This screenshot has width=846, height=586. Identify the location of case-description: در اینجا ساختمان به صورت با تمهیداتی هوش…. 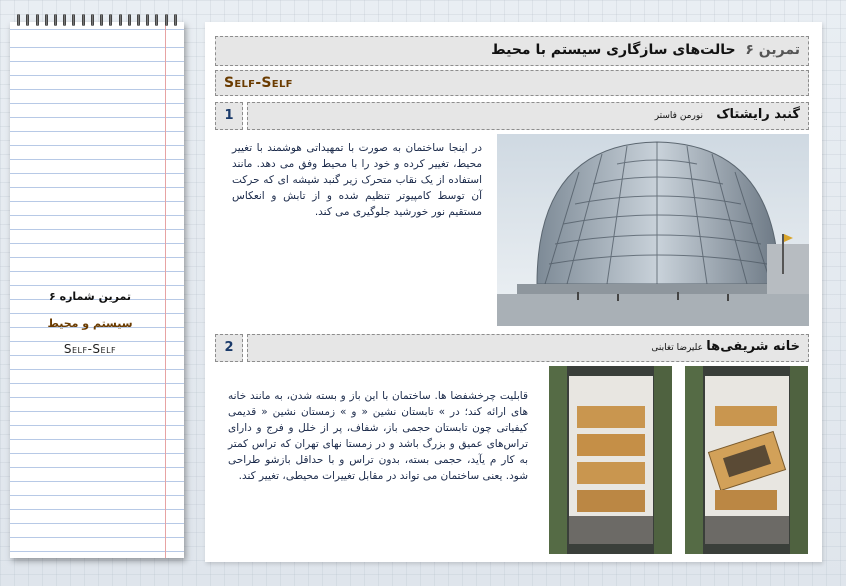
(357, 180).